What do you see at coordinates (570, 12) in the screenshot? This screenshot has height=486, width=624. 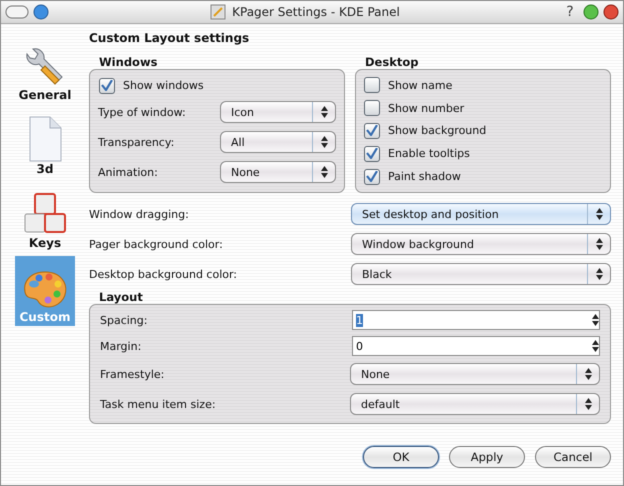 I see `help-button: ?` at bounding box center [570, 12].